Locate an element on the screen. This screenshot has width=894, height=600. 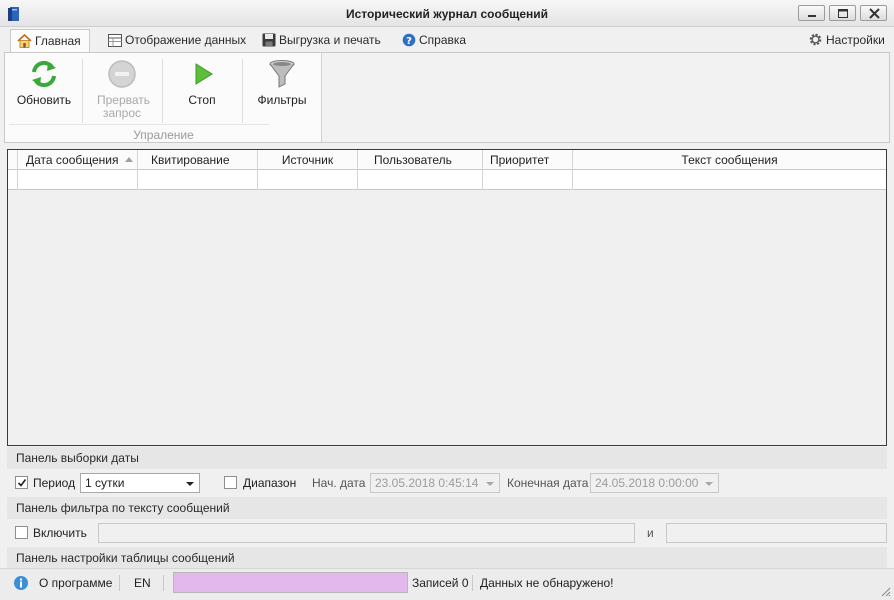
column-header-priority: Приоритет is located at coordinates (528, 160).